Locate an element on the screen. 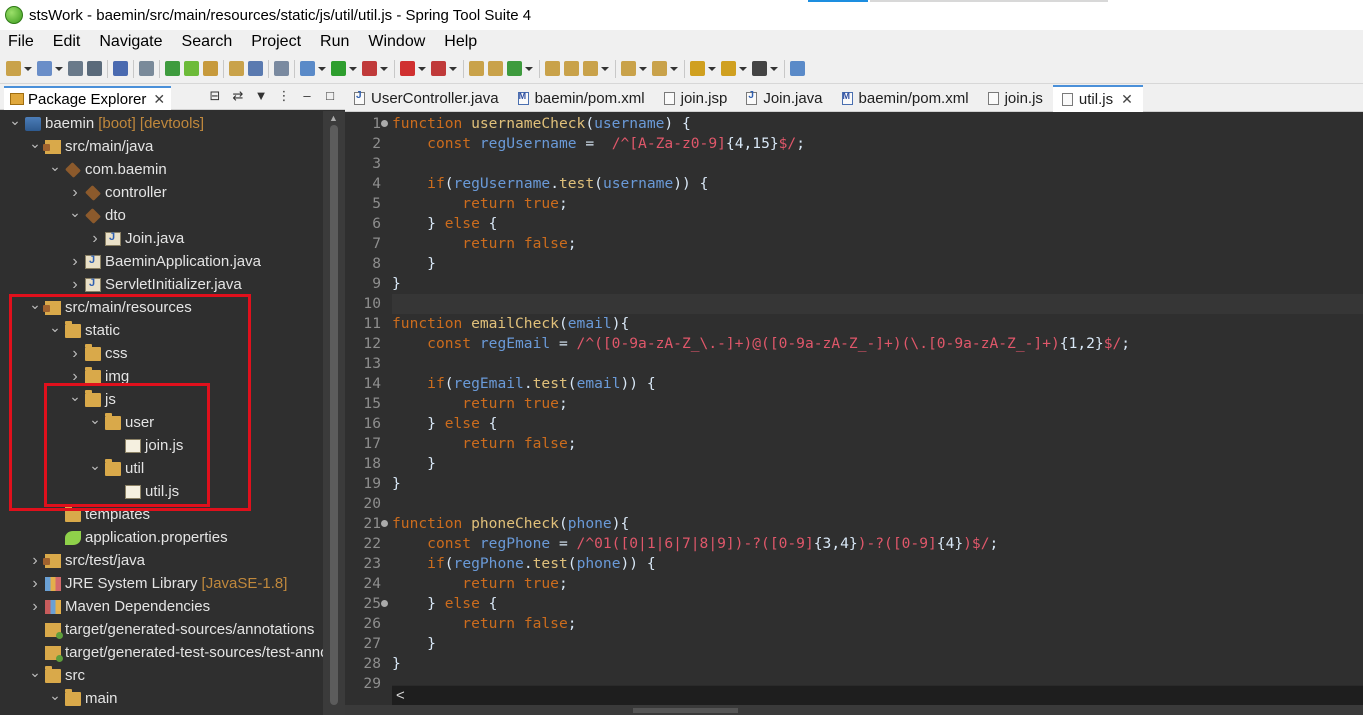 The image size is (1363, 715). tree-node: ⌄ src/main/java is located at coordinates (90, 146).